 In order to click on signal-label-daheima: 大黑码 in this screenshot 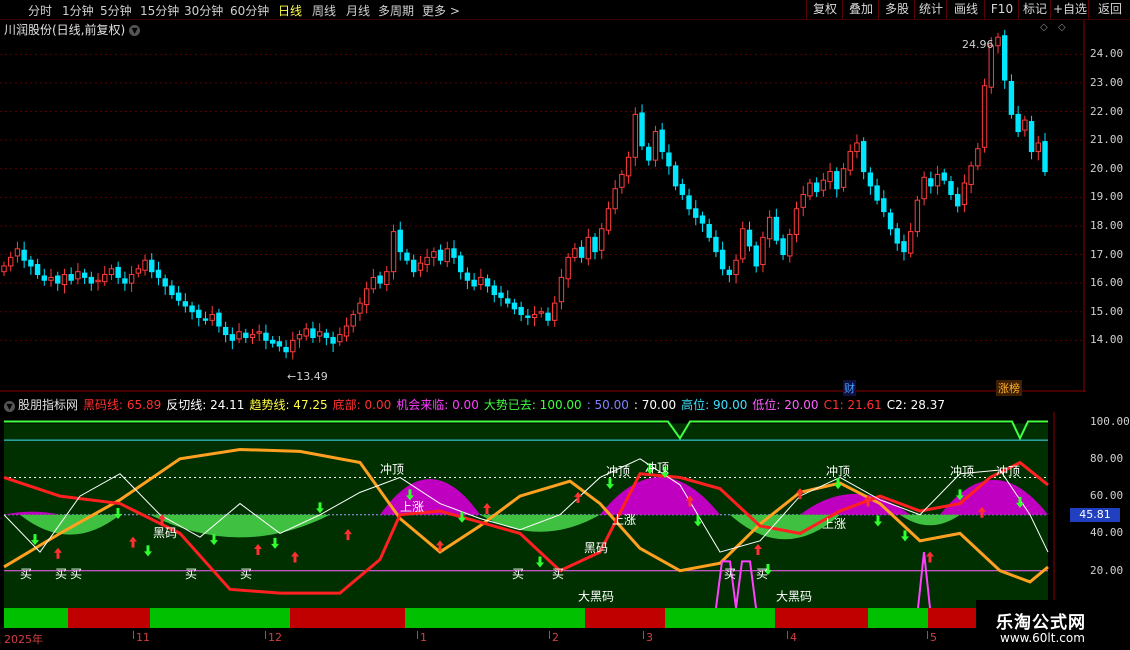, I will do `click(794, 597)`.